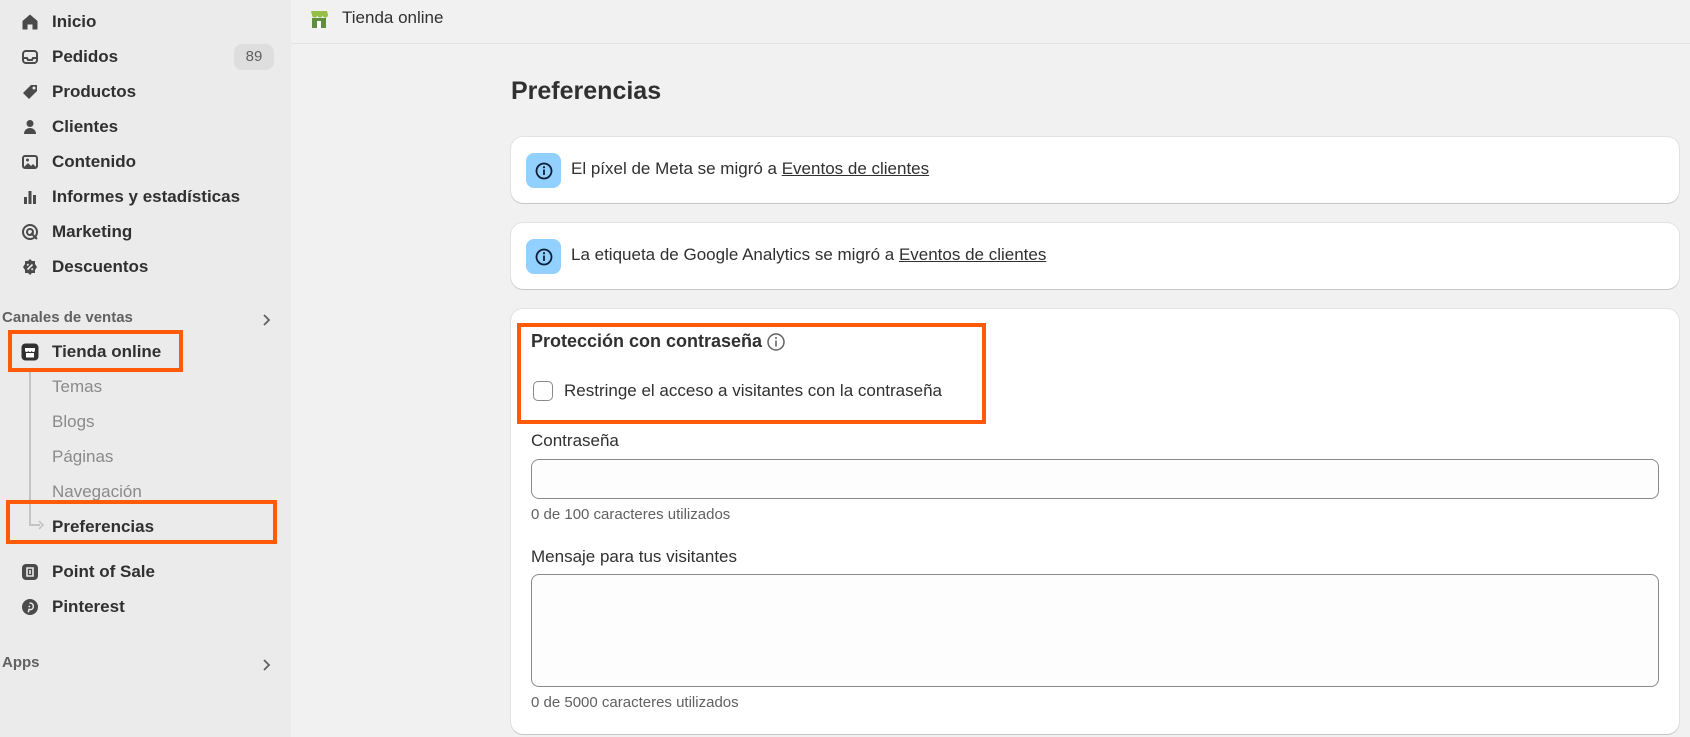 The height and width of the screenshot is (737, 1690). What do you see at coordinates (254, 56) in the screenshot?
I see `orders-count-badge: 89` at bounding box center [254, 56].